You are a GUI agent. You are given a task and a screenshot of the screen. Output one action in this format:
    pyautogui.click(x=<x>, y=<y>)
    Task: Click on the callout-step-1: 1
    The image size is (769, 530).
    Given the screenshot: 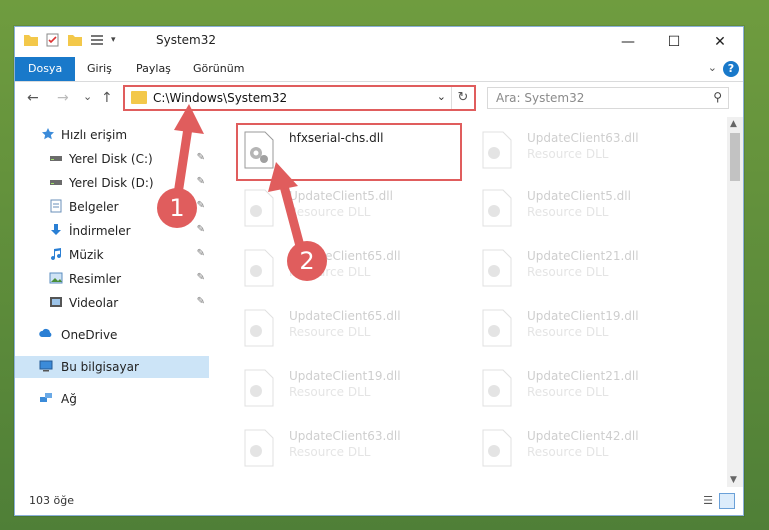 What is the action you would take?
    pyautogui.click(x=177, y=208)
    